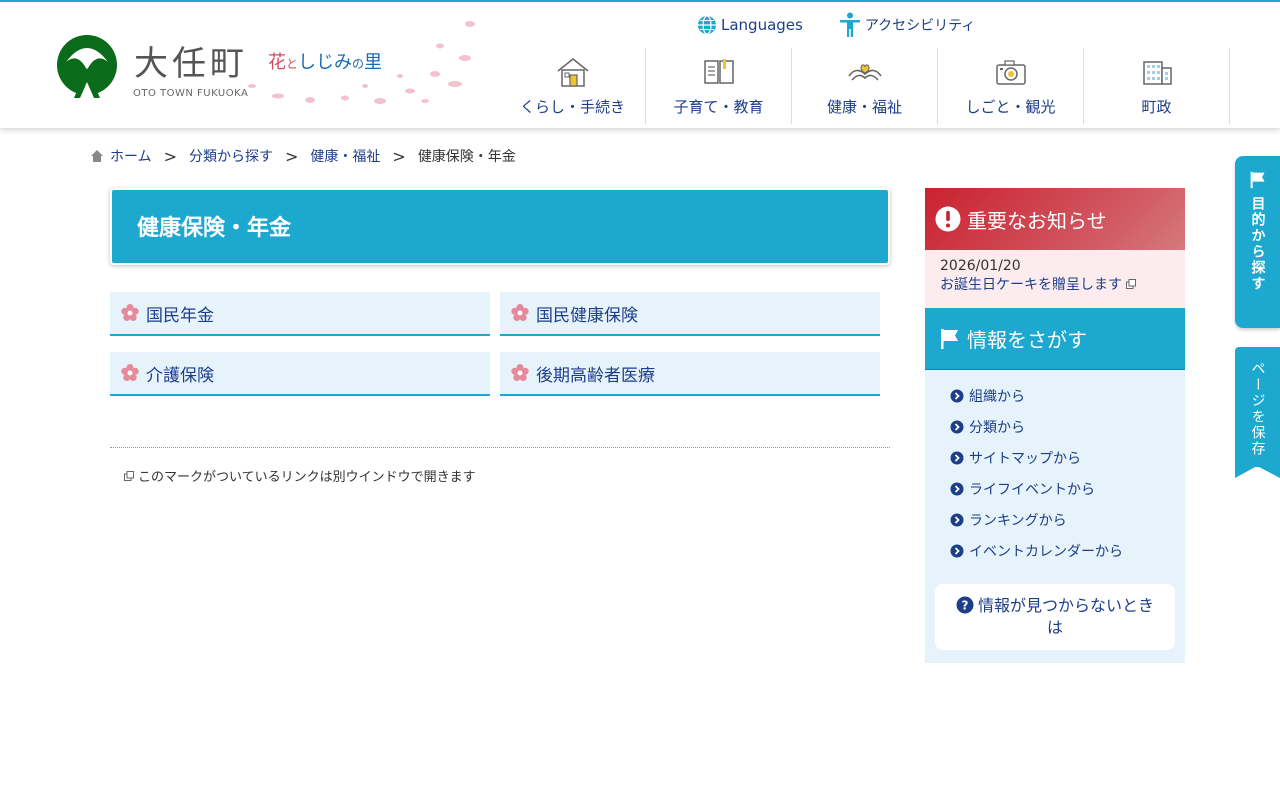 The image size is (1280, 800). Describe the element at coordinates (1257, 472) in the screenshot. I see `save-page-tab-ribbon` at that location.